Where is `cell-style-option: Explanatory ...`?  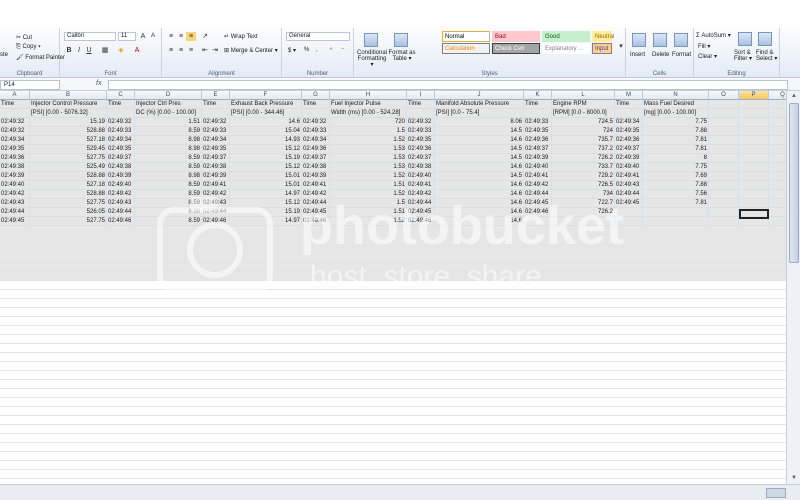 cell-style-option: Explanatory ... is located at coordinates (566, 48).